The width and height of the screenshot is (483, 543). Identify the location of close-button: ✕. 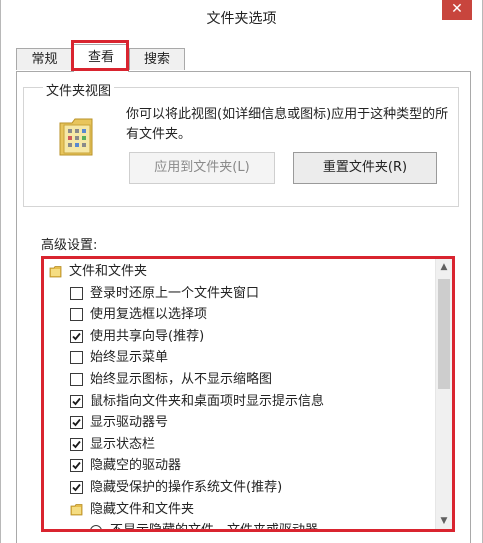
(457, 10).